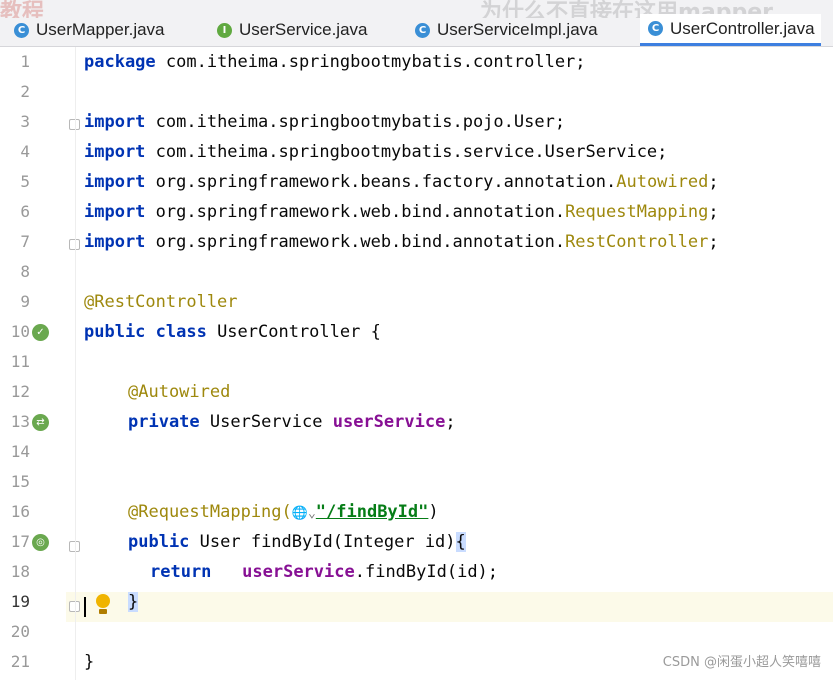 This screenshot has width=833, height=680. What do you see at coordinates (25, 61) in the screenshot?
I see `line-number: 1` at bounding box center [25, 61].